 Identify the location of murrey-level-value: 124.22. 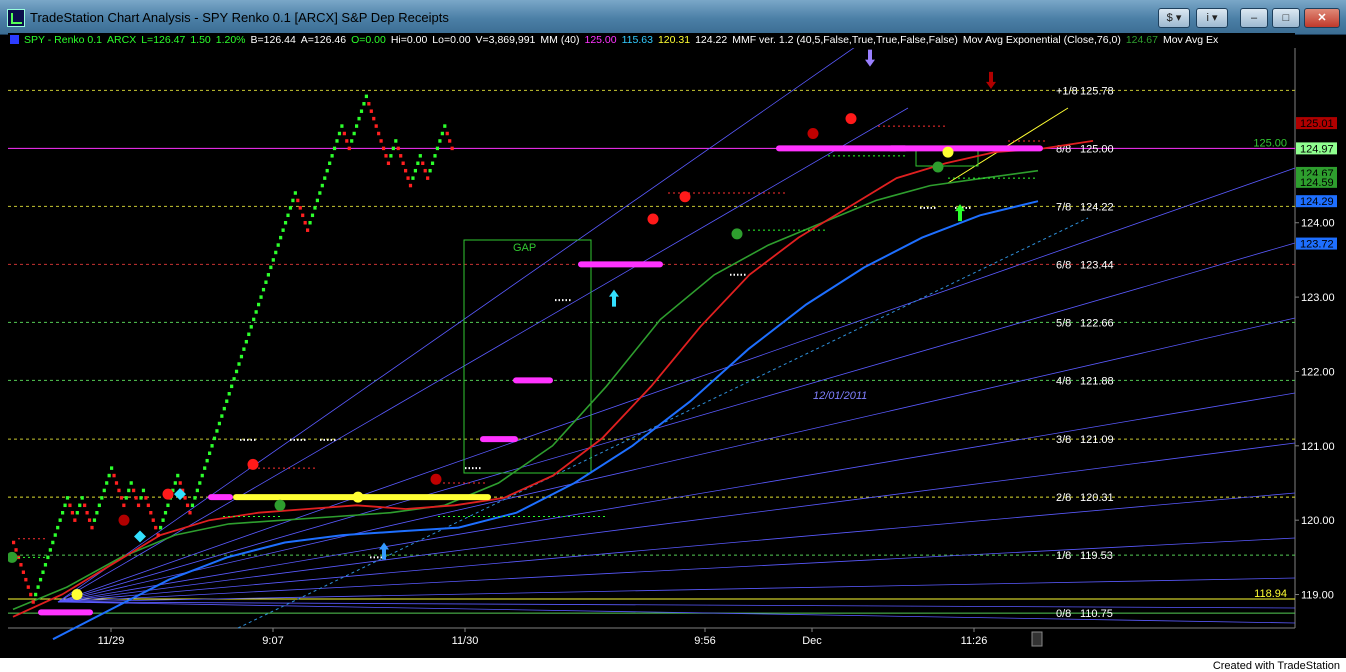
(1097, 207).